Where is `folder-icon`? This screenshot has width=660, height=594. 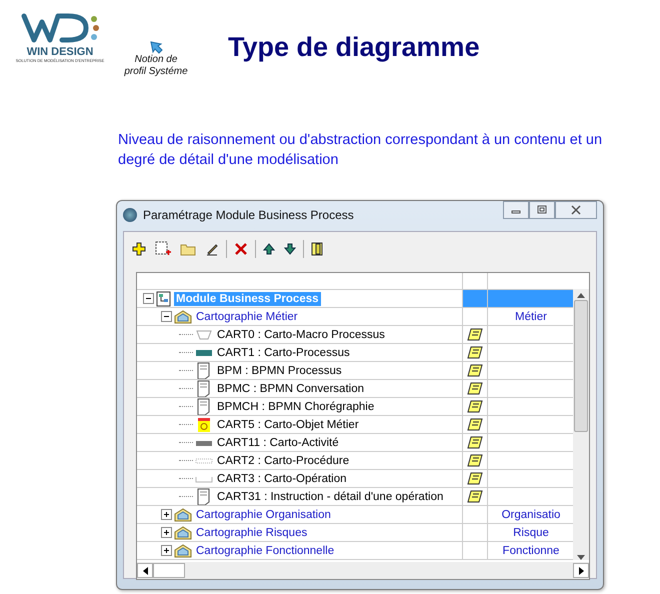
folder-icon is located at coordinates (188, 249).